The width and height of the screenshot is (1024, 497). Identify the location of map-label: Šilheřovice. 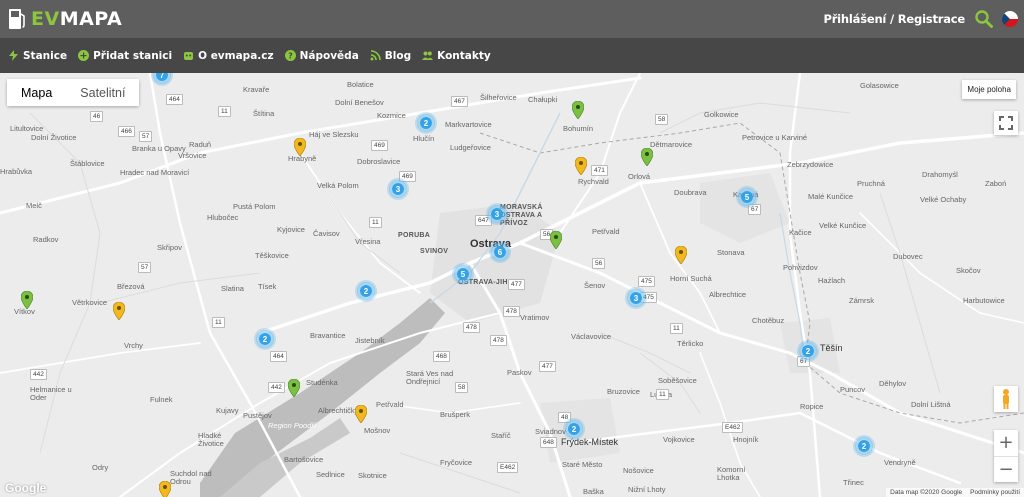
(498, 97).